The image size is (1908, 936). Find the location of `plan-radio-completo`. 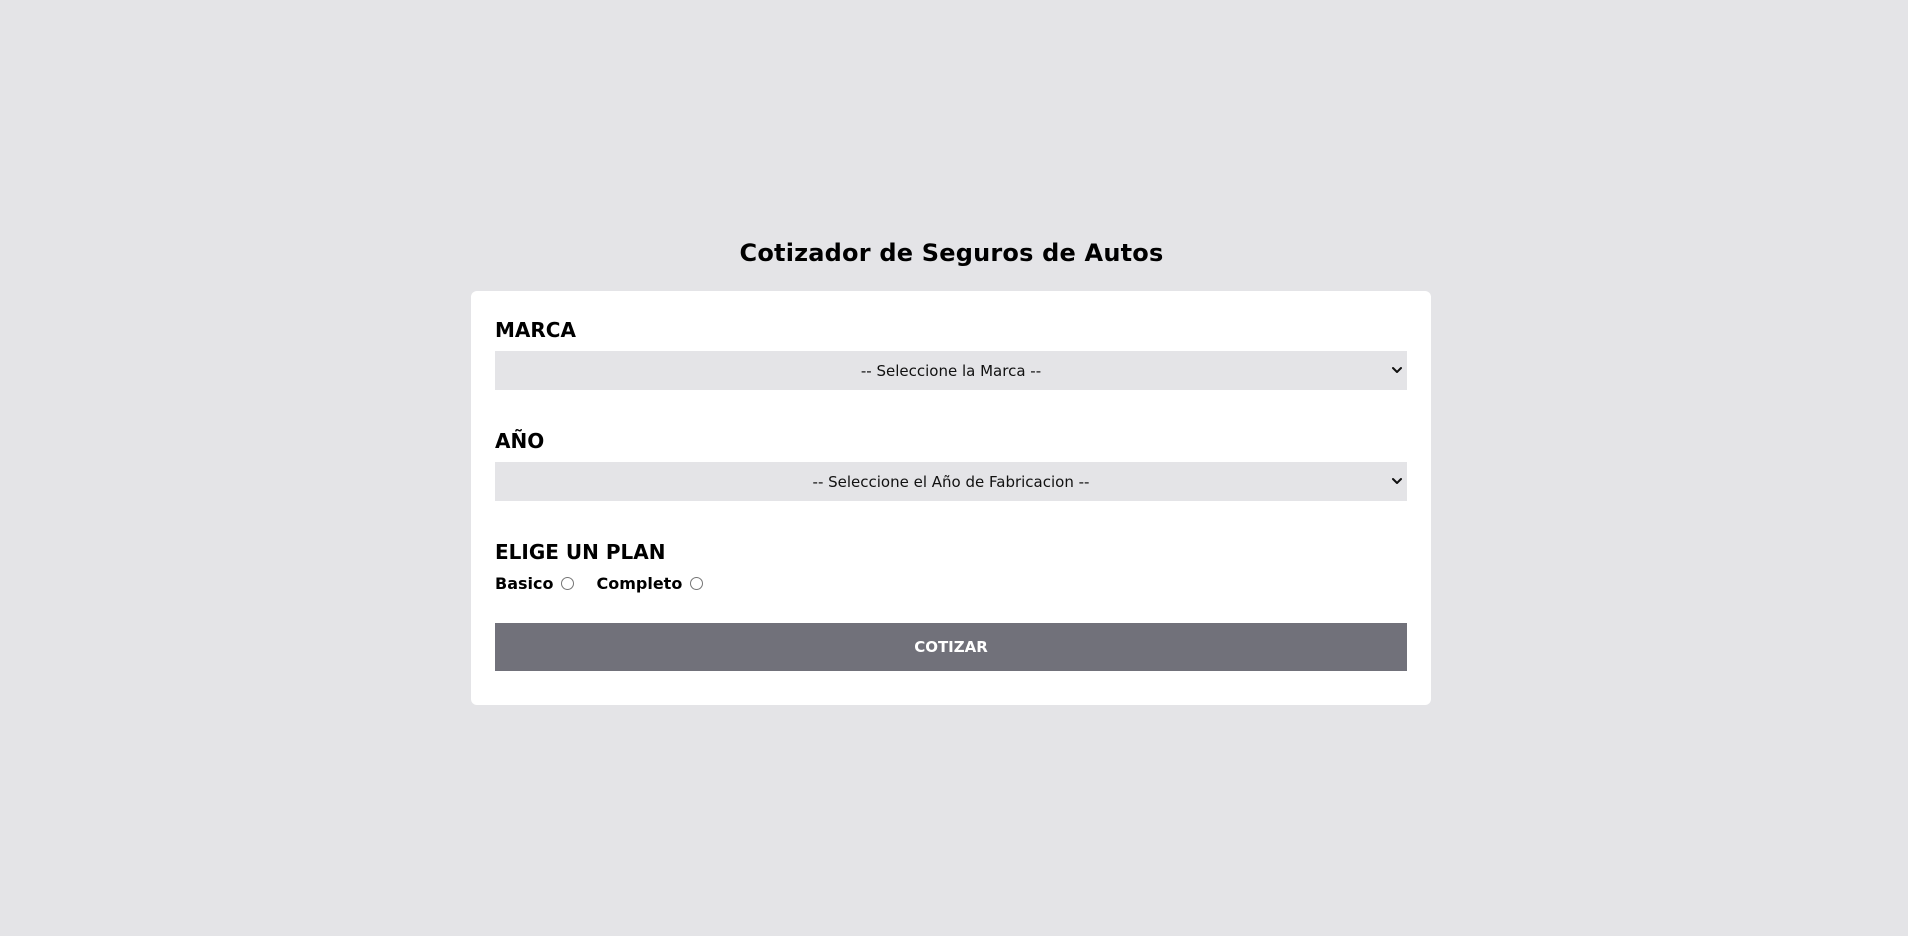

plan-radio-completo is located at coordinates (697, 583).